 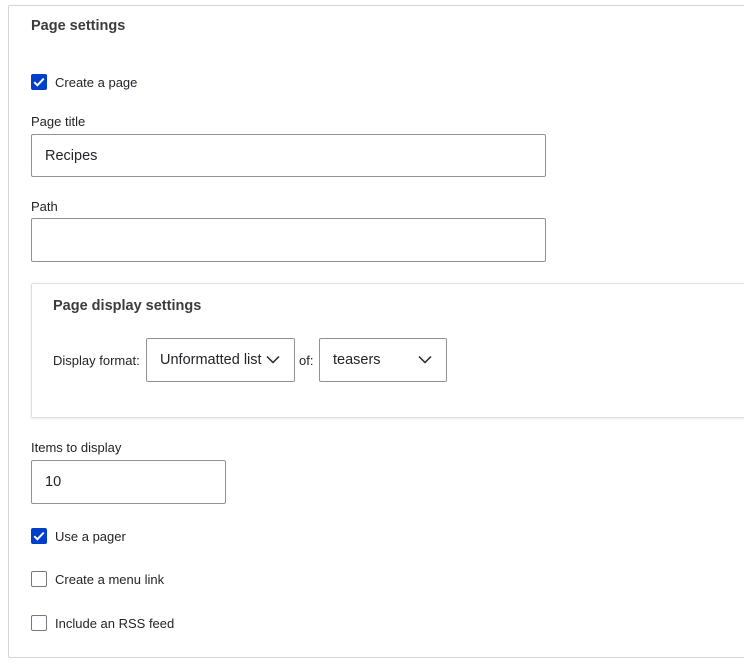 I want to click on use-pager-row: Use a pager, so click(x=78, y=536).